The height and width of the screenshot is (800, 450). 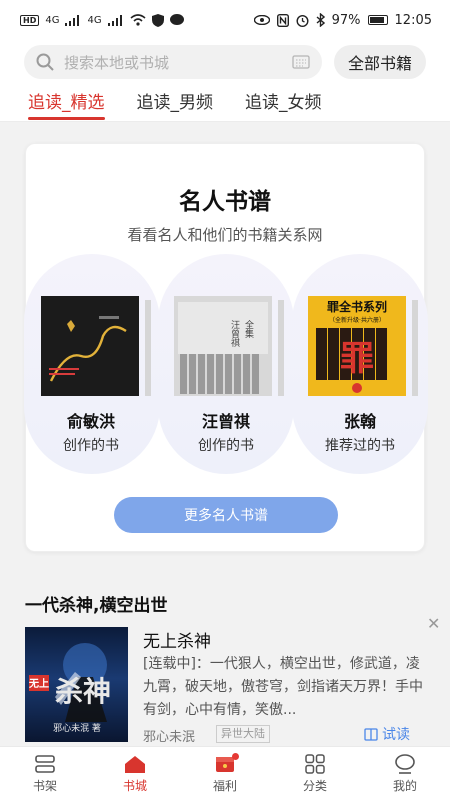 I want to click on tab-female: 追读_女频, so click(x=283, y=100).